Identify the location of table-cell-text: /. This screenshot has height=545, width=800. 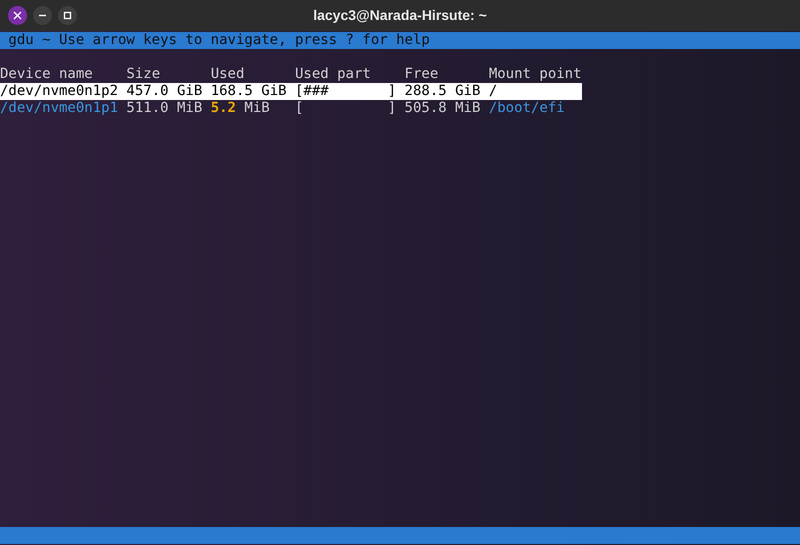
(493, 91).